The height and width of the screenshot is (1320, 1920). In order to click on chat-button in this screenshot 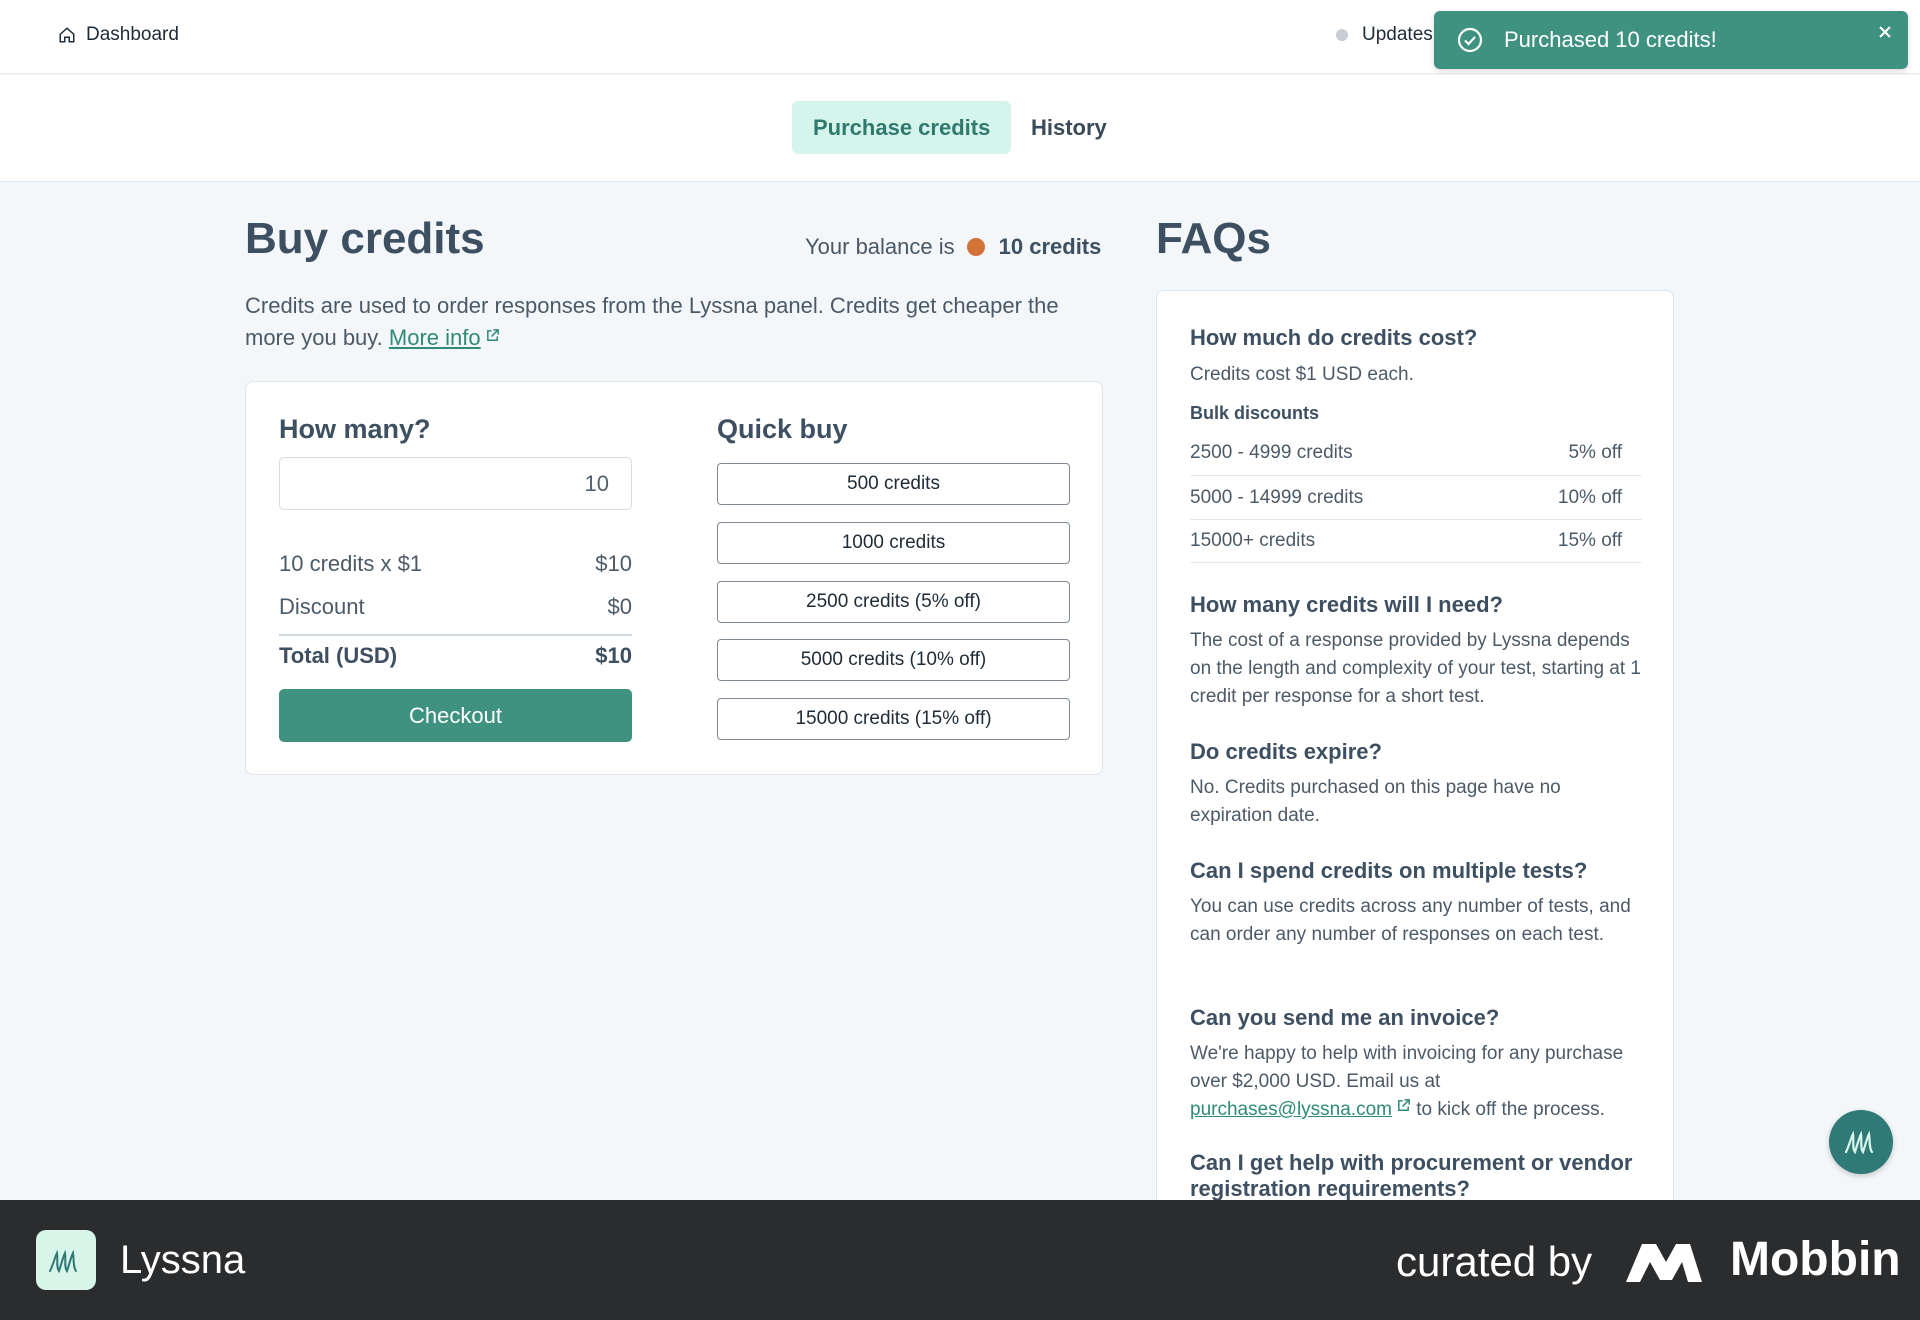, I will do `click(1861, 1142)`.